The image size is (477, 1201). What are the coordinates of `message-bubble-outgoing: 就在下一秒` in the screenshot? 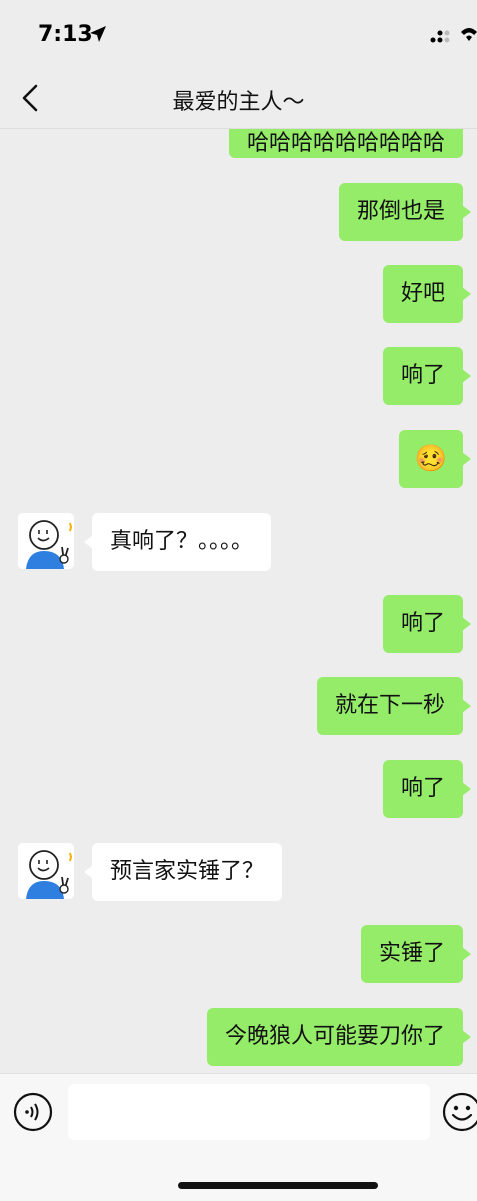 It's located at (394, 706).